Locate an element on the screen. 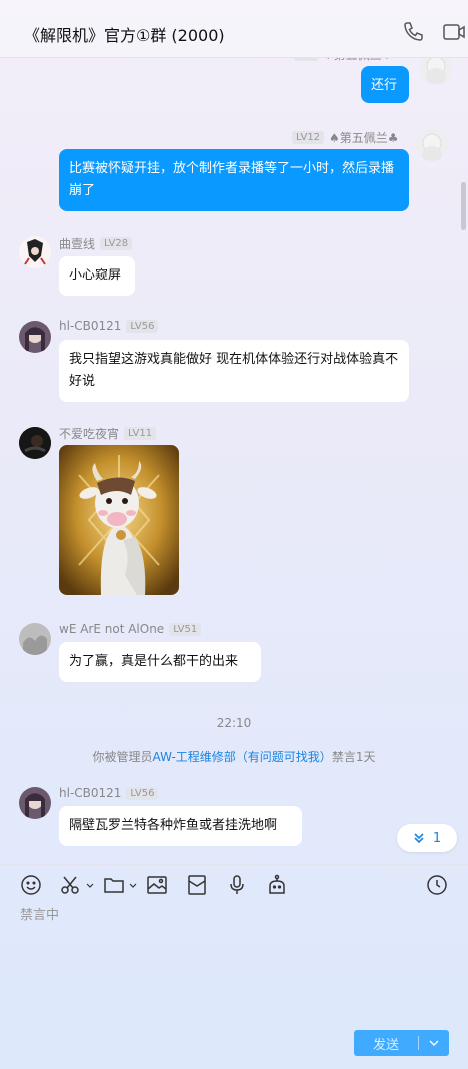  robot-icon is located at coordinates (277, 885).